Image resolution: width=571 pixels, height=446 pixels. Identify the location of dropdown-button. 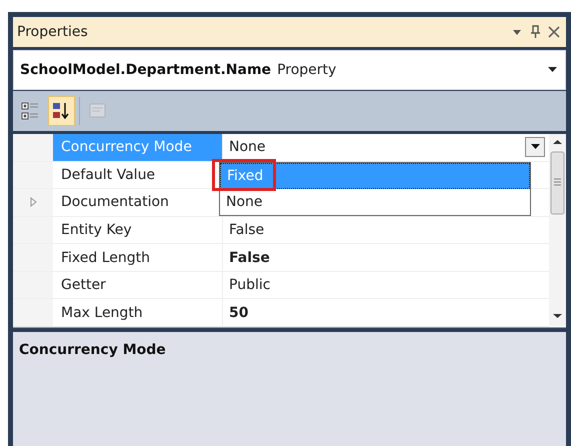
(535, 147).